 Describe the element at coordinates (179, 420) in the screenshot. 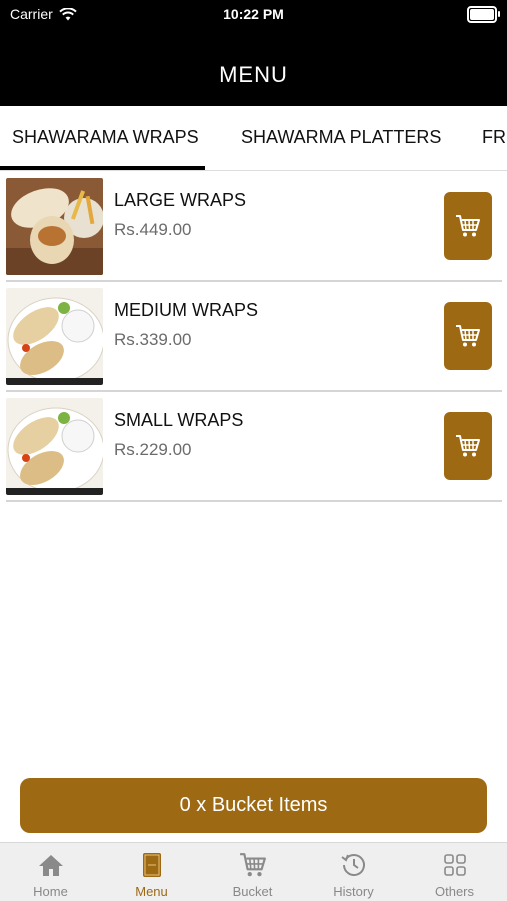

I see `item-name: SMALL WRAPS` at that location.